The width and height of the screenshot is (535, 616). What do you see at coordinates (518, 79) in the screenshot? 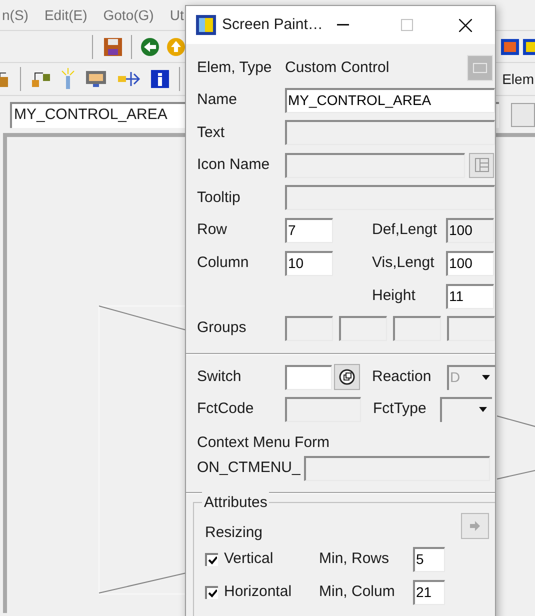
I see `side-label: Elem` at bounding box center [518, 79].